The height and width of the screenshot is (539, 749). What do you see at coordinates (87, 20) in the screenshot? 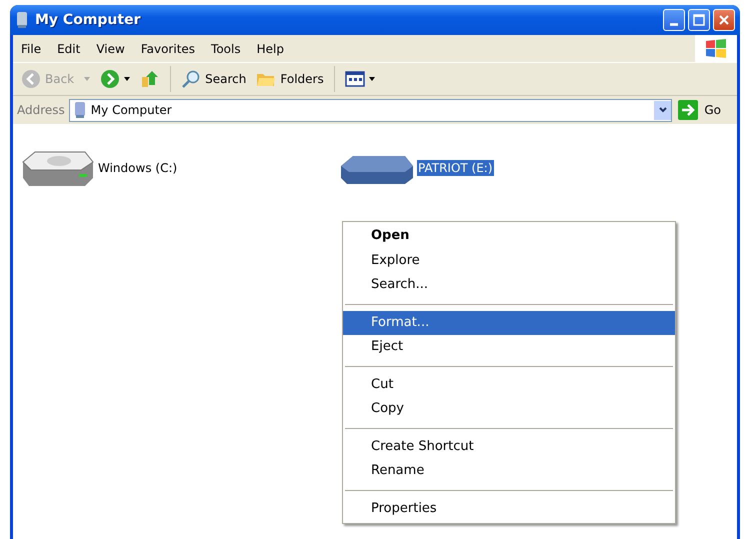
I see `window-title: My Computer` at bounding box center [87, 20].